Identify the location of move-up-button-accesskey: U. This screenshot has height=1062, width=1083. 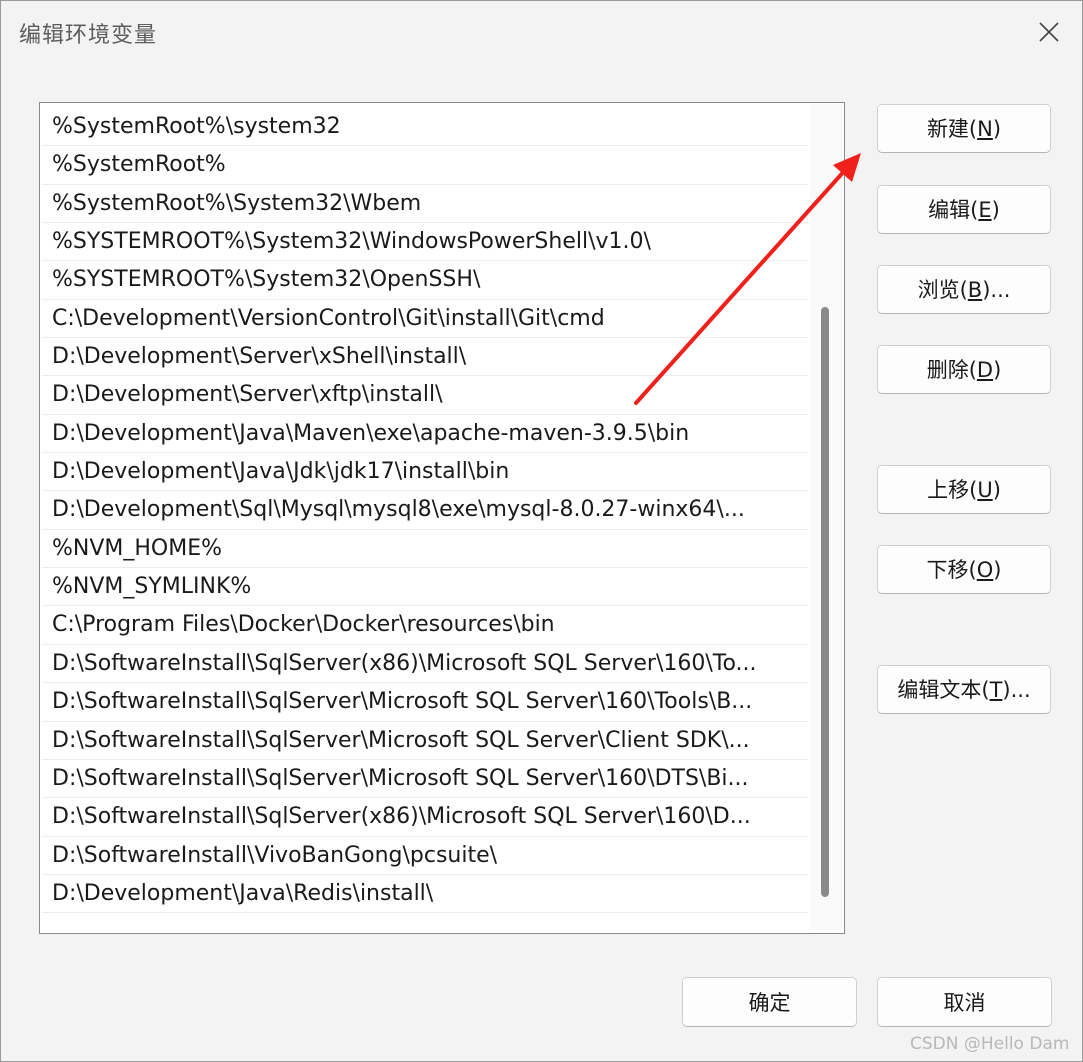
(985, 490).